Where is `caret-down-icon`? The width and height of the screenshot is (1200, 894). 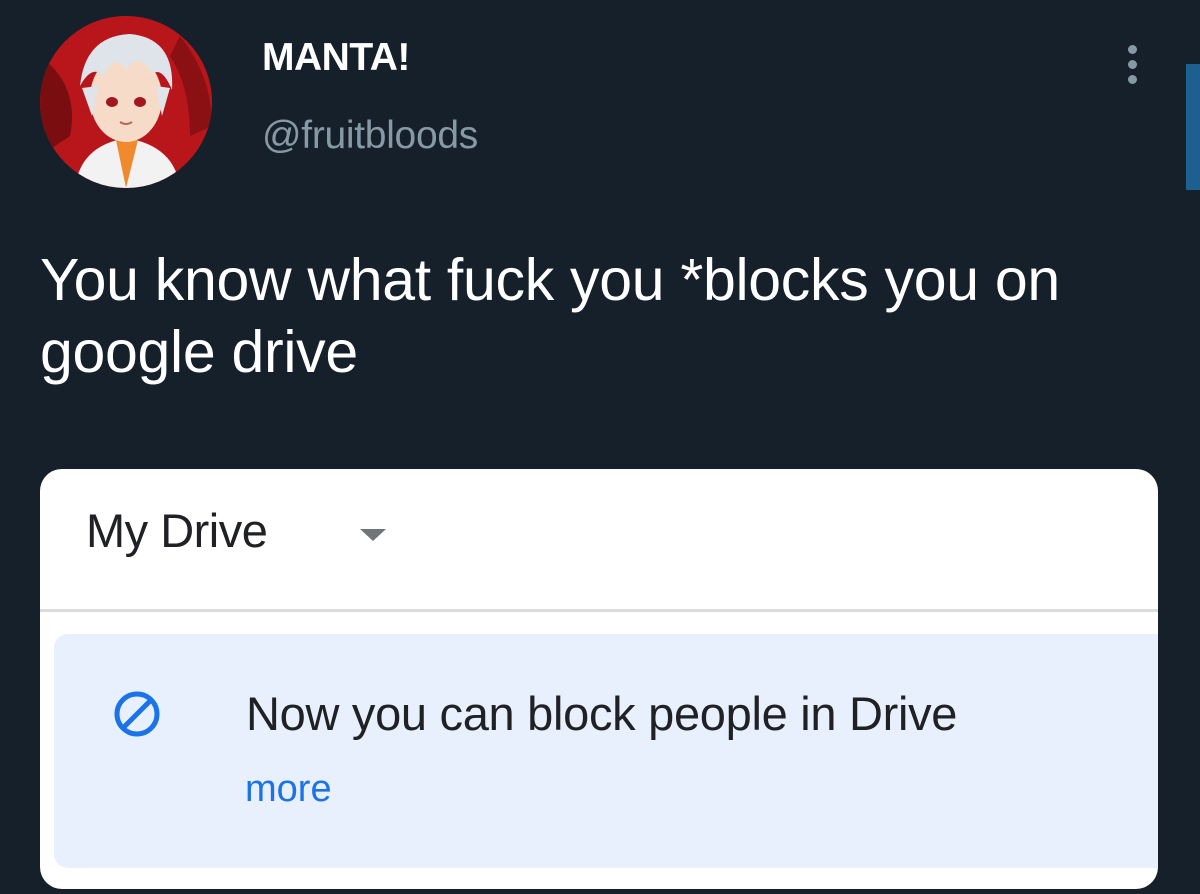
caret-down-icon is located at coordinates (373, 535).